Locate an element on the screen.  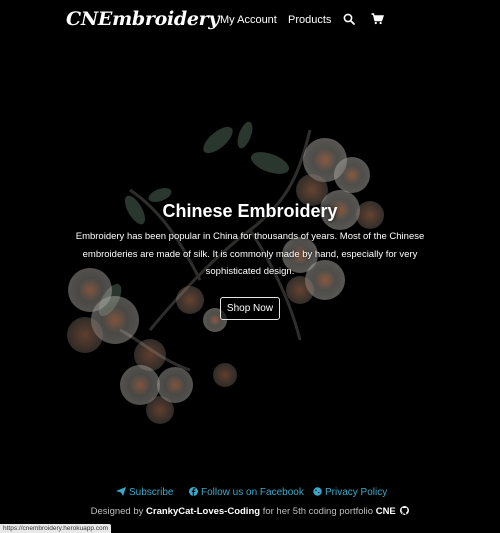
hero-title: Chinese Embroidery is located at coordinates (250, 211).